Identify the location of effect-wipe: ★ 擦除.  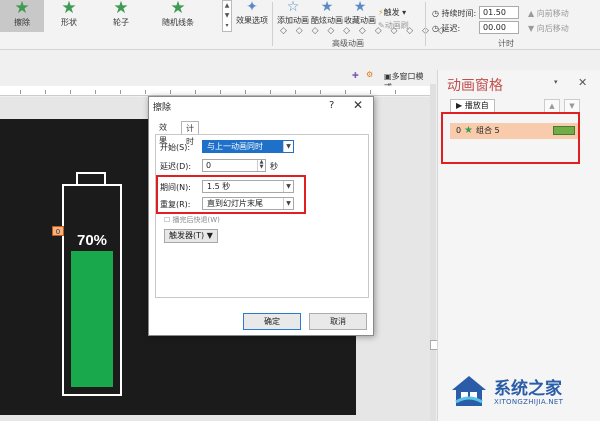
(22, 16).